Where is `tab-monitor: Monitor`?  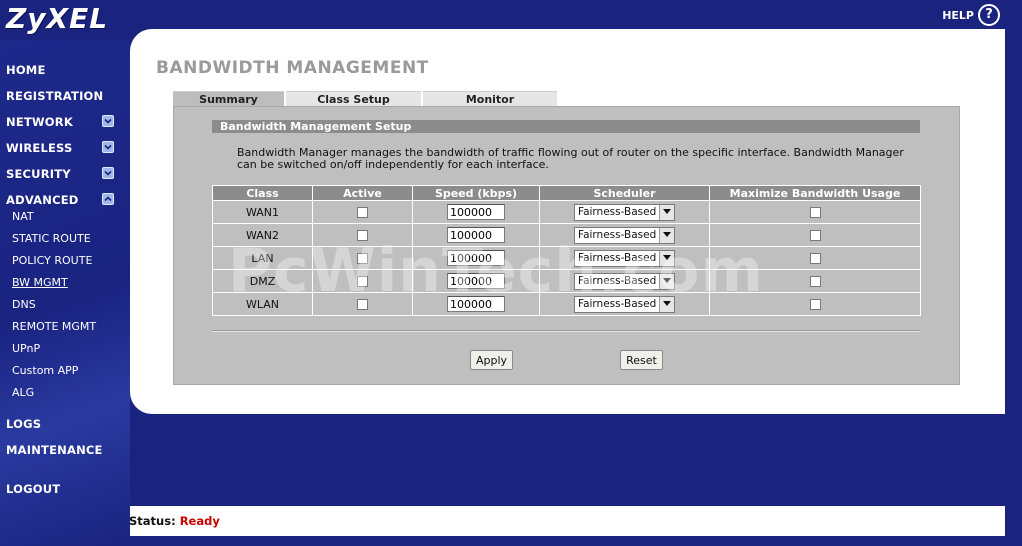
tab-monitor: Monitor is located at coordinates (490, 99).